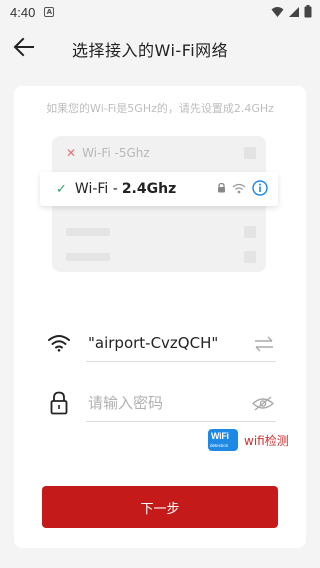 This screenshot has height=568, width=320. What do you see at coordinates (160, 108) in the screenshot?
I see `band-hint-text: 如果您的Wi-Fi是5GHz的，请先设置成2.4GHz` at bounding box center [160, 108].